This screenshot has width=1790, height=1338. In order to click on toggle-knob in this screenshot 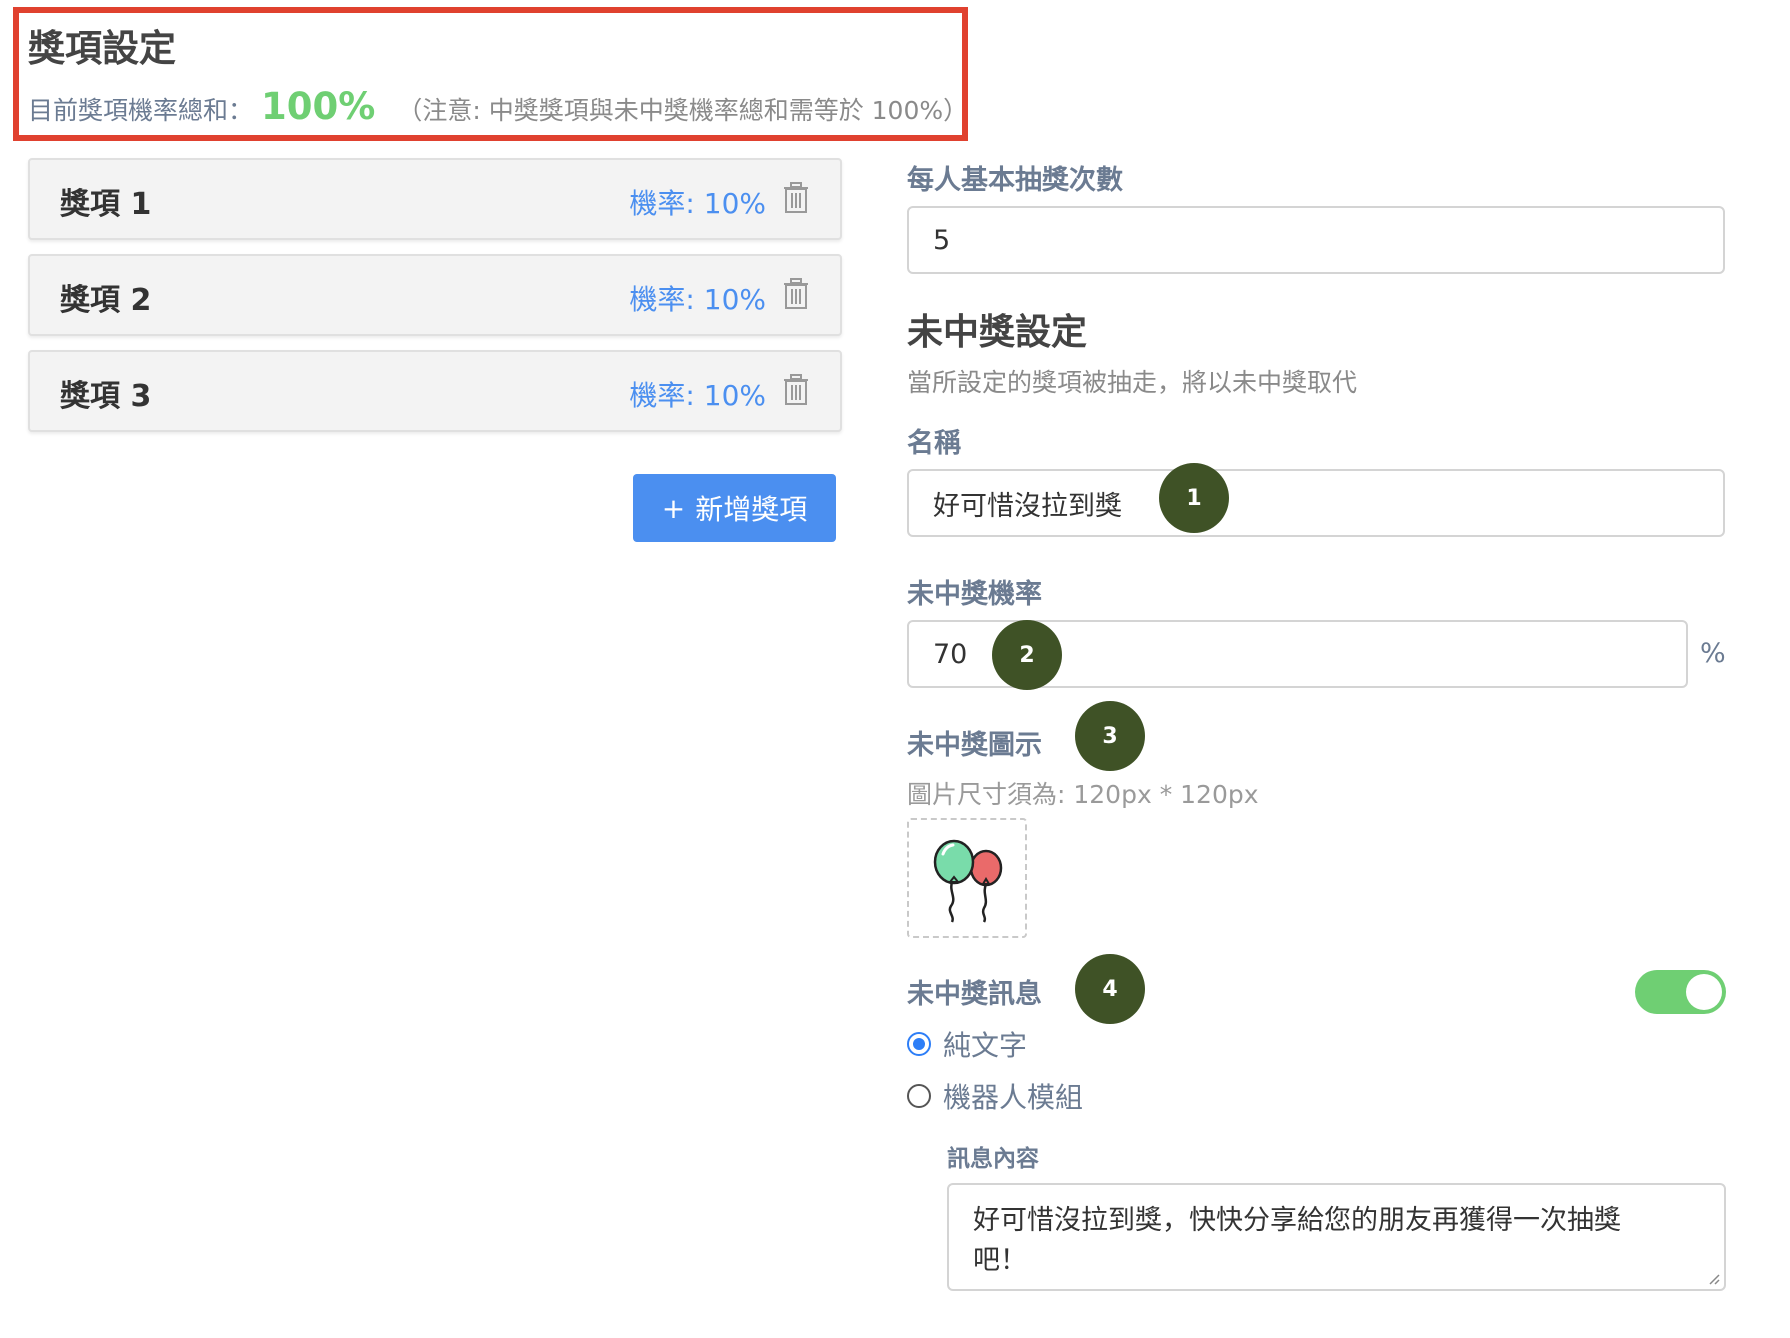, I will do `click(1704, 992)`.